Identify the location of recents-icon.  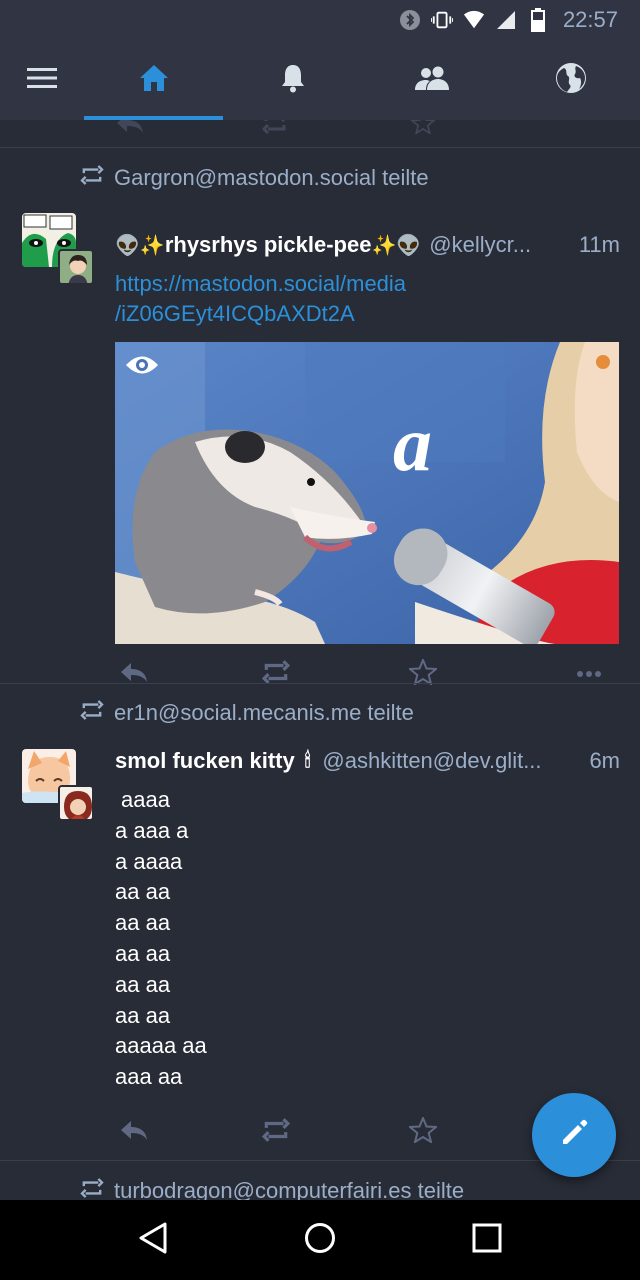
(487, 1240).